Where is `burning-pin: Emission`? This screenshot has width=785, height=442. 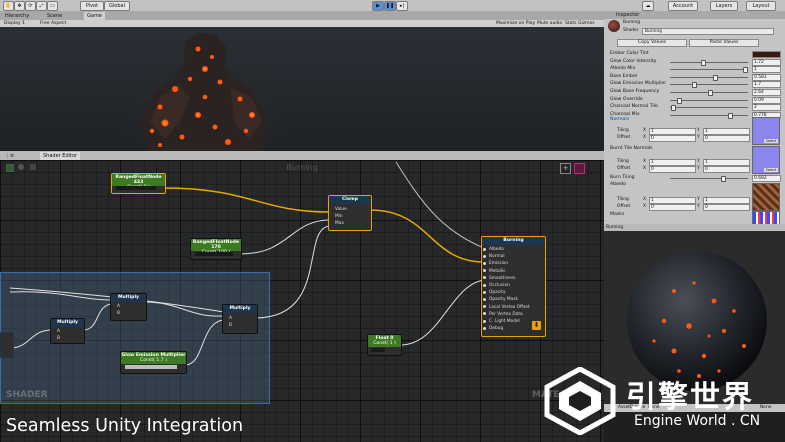
burning-pin: Emission is located at coordinates (499, 264).